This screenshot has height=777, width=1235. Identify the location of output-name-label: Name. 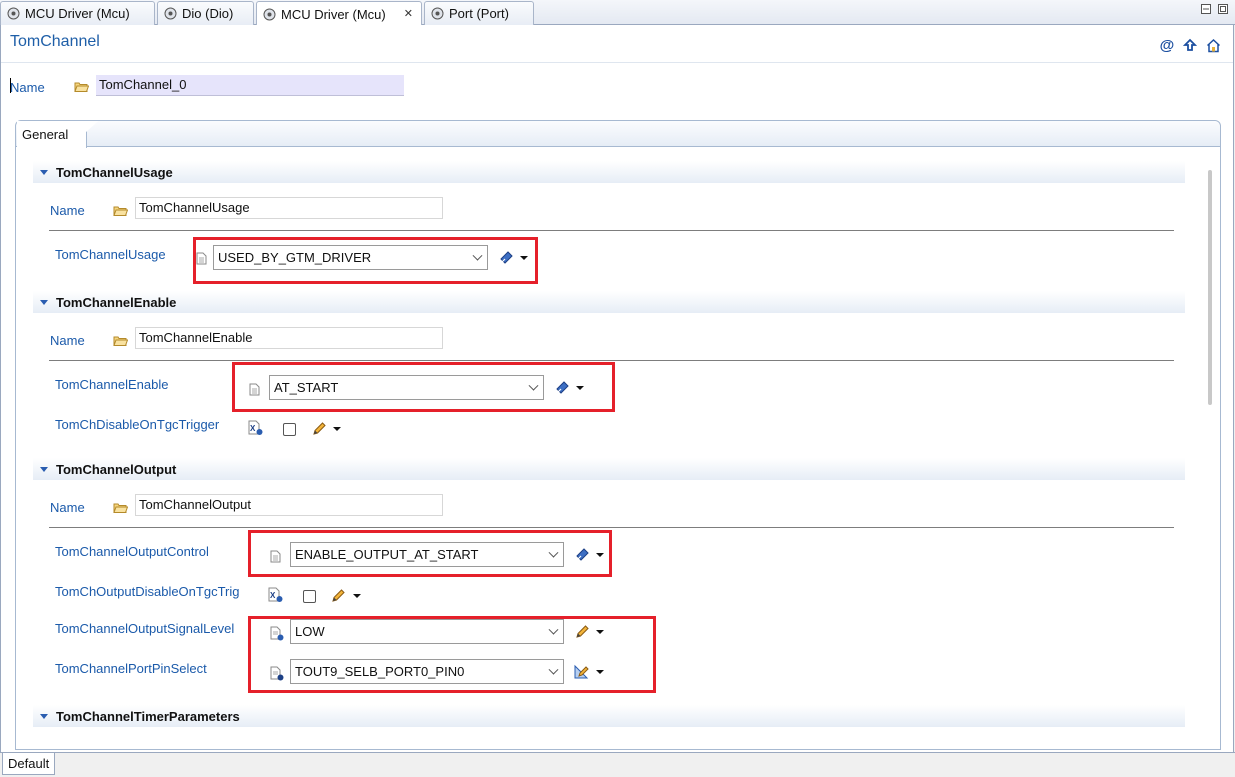
(67, 507).